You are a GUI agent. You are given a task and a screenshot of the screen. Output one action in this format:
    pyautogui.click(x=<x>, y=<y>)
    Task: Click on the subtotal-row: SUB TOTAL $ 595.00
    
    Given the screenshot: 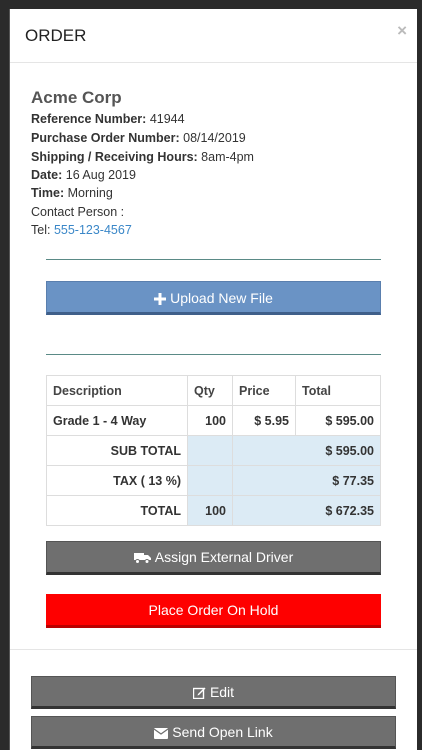 What is the action you would take?
    pyautogui.click(x=213, y=450)
    